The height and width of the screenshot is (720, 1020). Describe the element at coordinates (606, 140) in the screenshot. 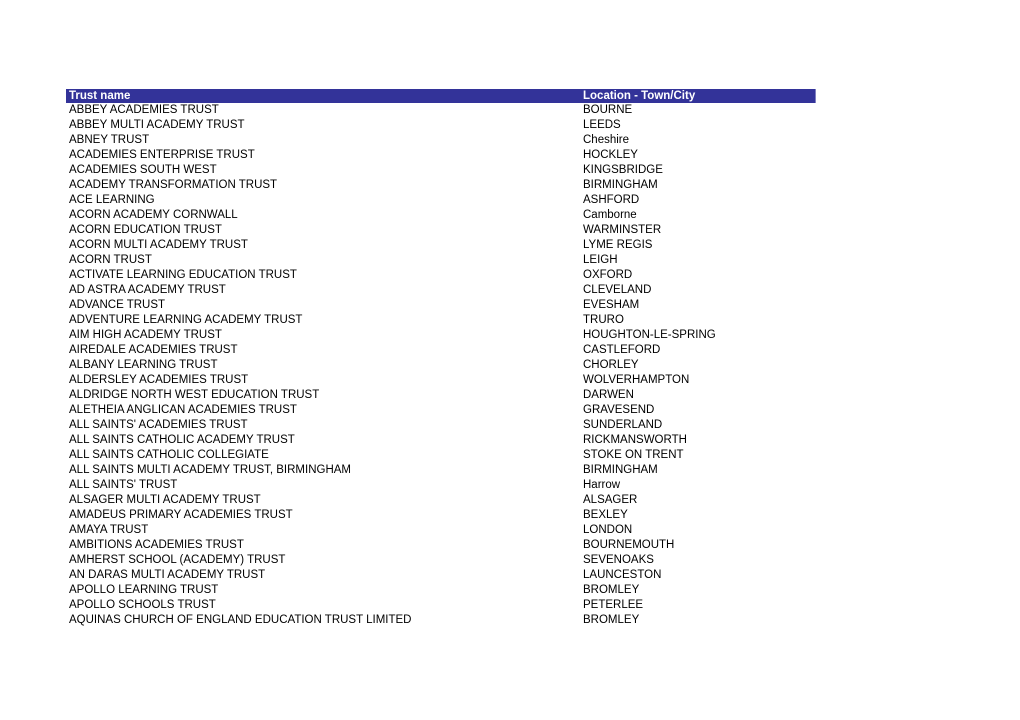

I see `location-cell: Cheshire` at that location.